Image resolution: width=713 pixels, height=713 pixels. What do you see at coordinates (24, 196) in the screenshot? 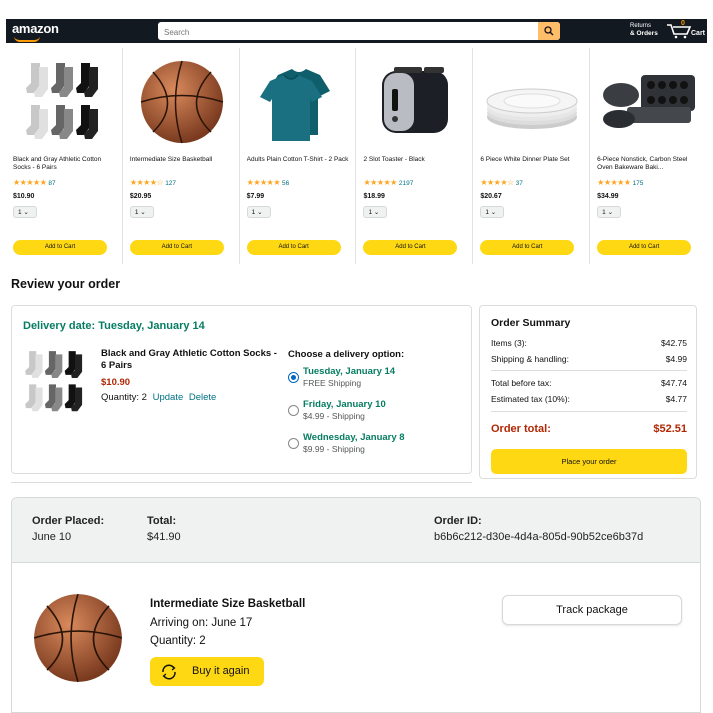
I see `product-price: $10.90` at bounding box center [24, 196].